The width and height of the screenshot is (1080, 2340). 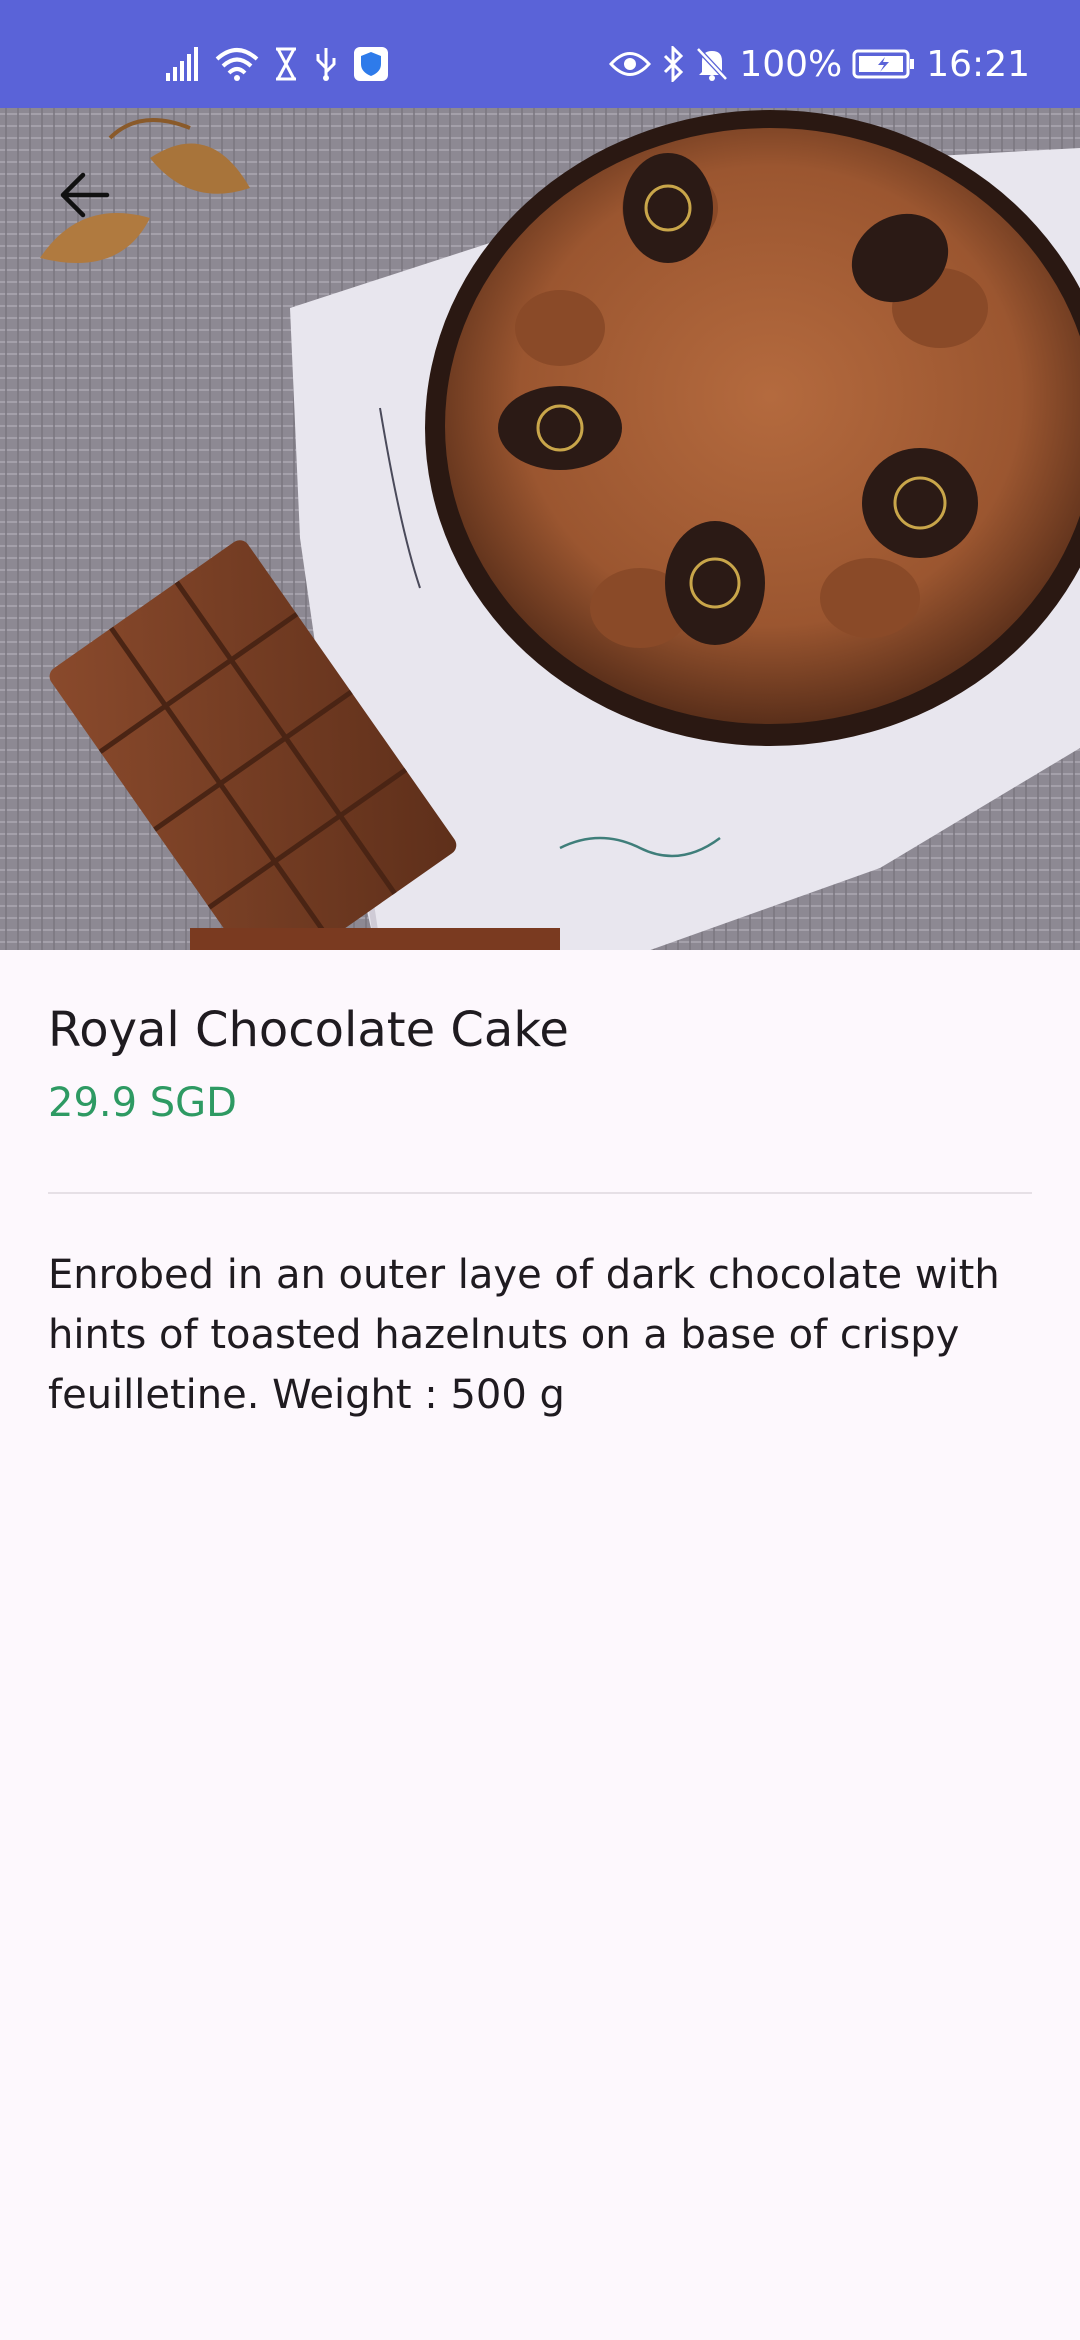 I want to click on hourglass-icon, so click(x=286, y=64).